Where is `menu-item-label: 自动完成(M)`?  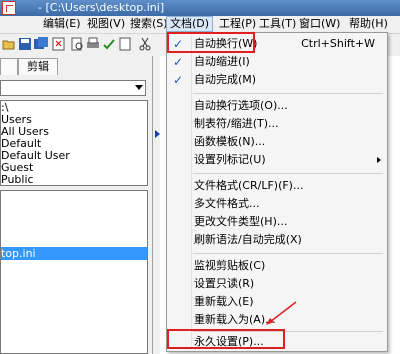
menu-item-label: 自动完成(M) is located at coordinates (225, 79).